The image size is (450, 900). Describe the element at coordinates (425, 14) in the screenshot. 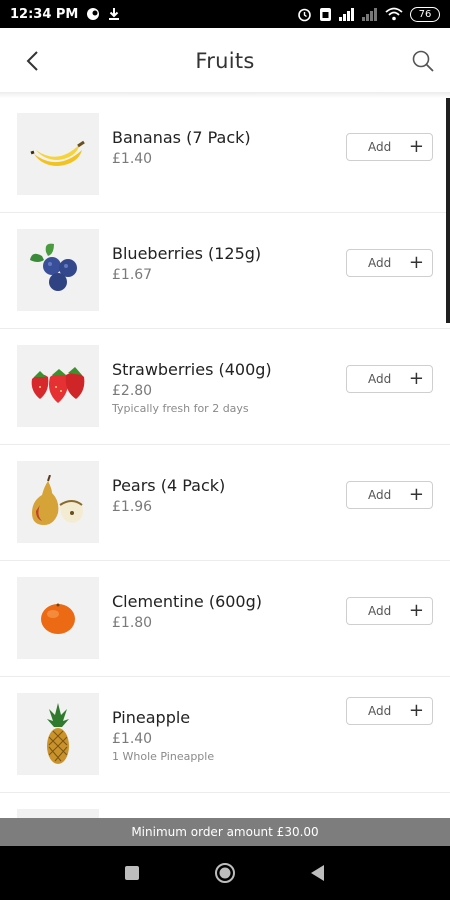

I see `battery-icon: 76` at that location.